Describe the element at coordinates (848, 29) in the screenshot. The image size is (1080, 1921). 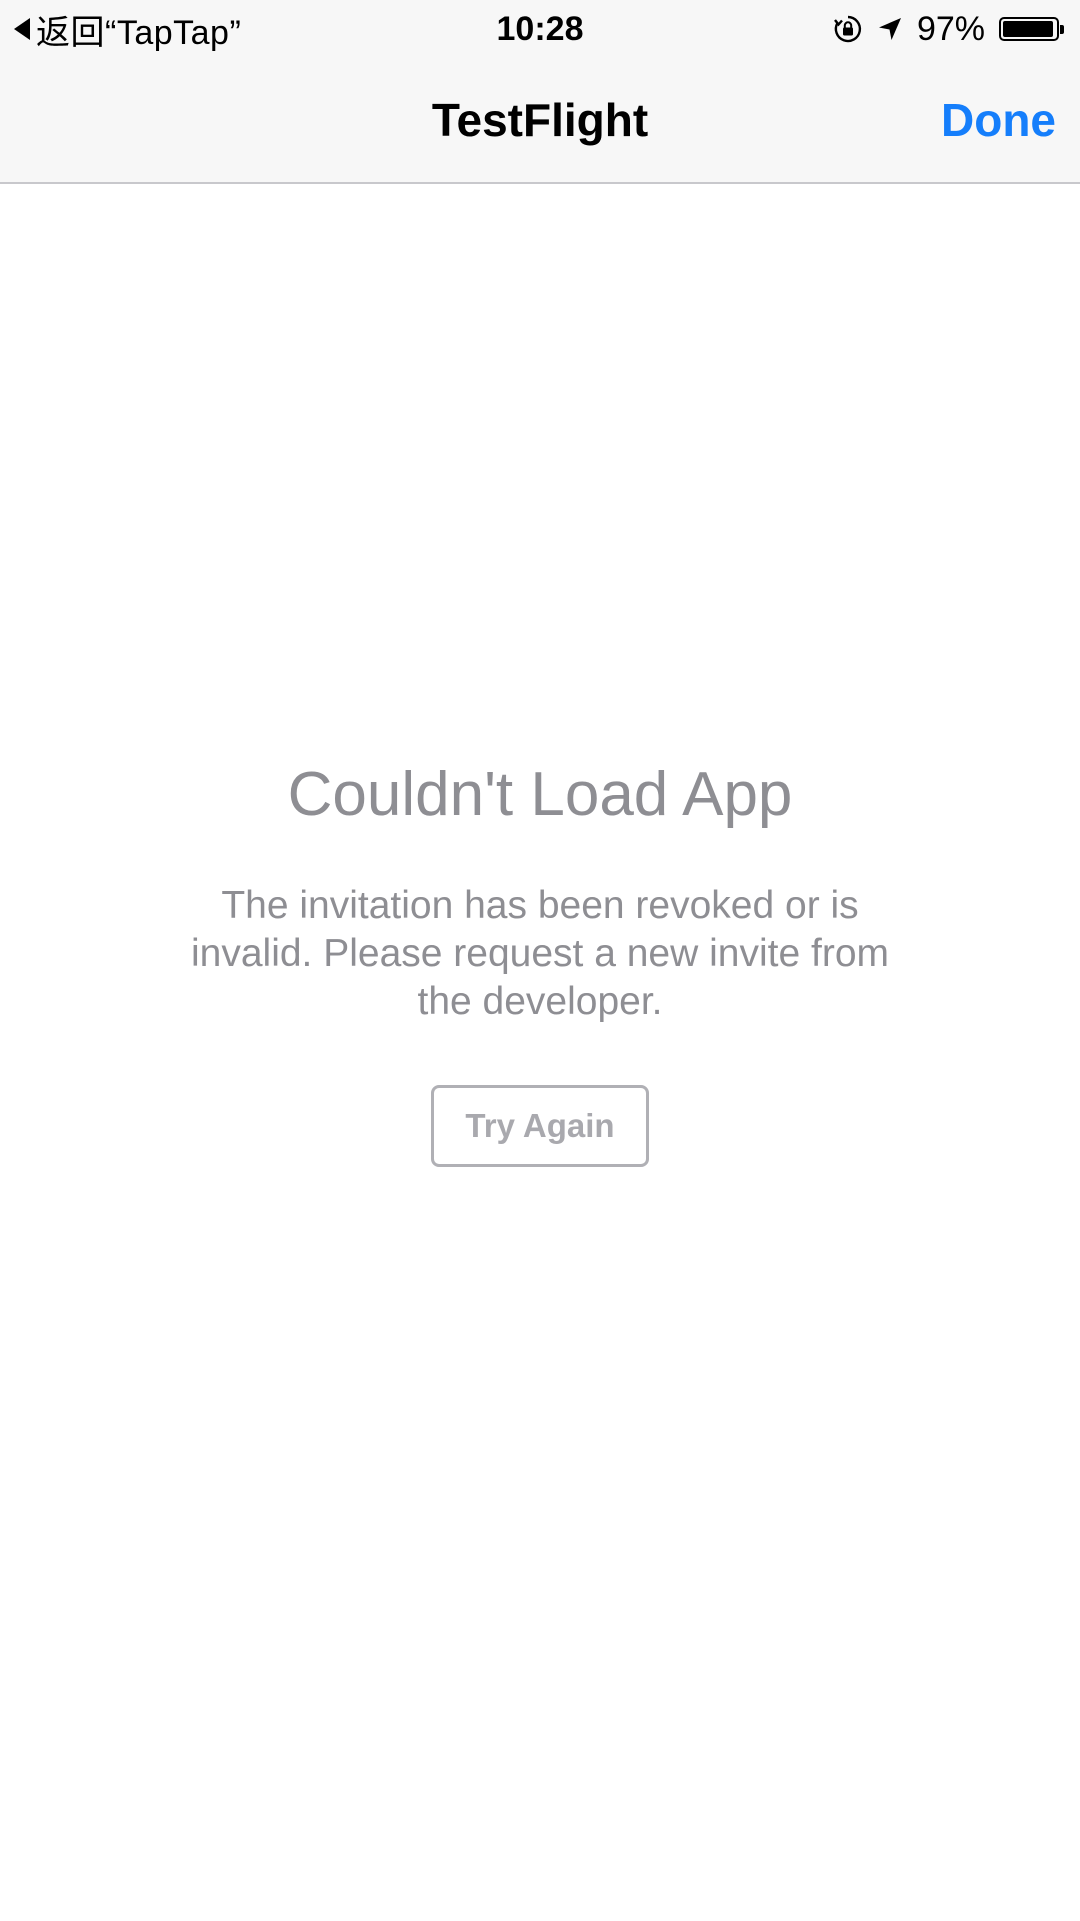
I see `rotation-lock-icon` at that location.